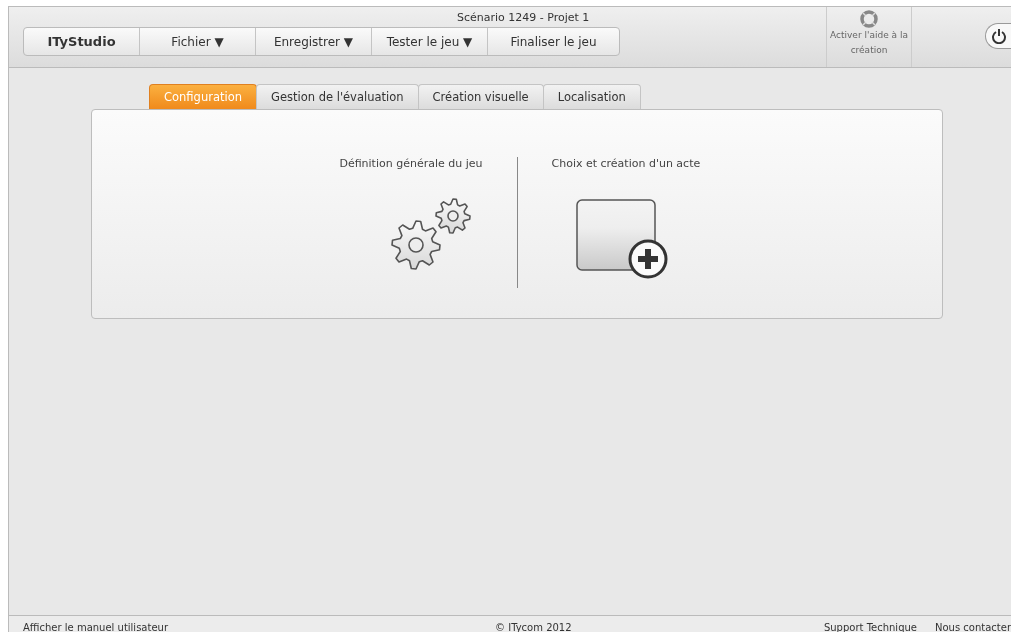 The height and width of the screenshot is (632, 1011). What do you see at coordinates (430, 41) in the screenshot?
I see `menu-button: Tester le jeu ▼` at bounding box center [430, 41].